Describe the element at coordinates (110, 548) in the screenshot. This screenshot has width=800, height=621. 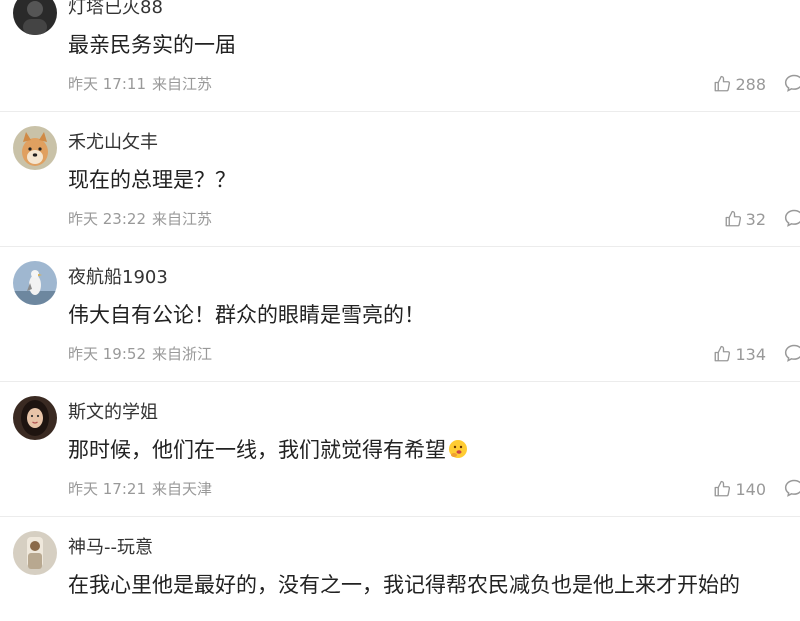
I see `username: 神马--玩意` at that location.